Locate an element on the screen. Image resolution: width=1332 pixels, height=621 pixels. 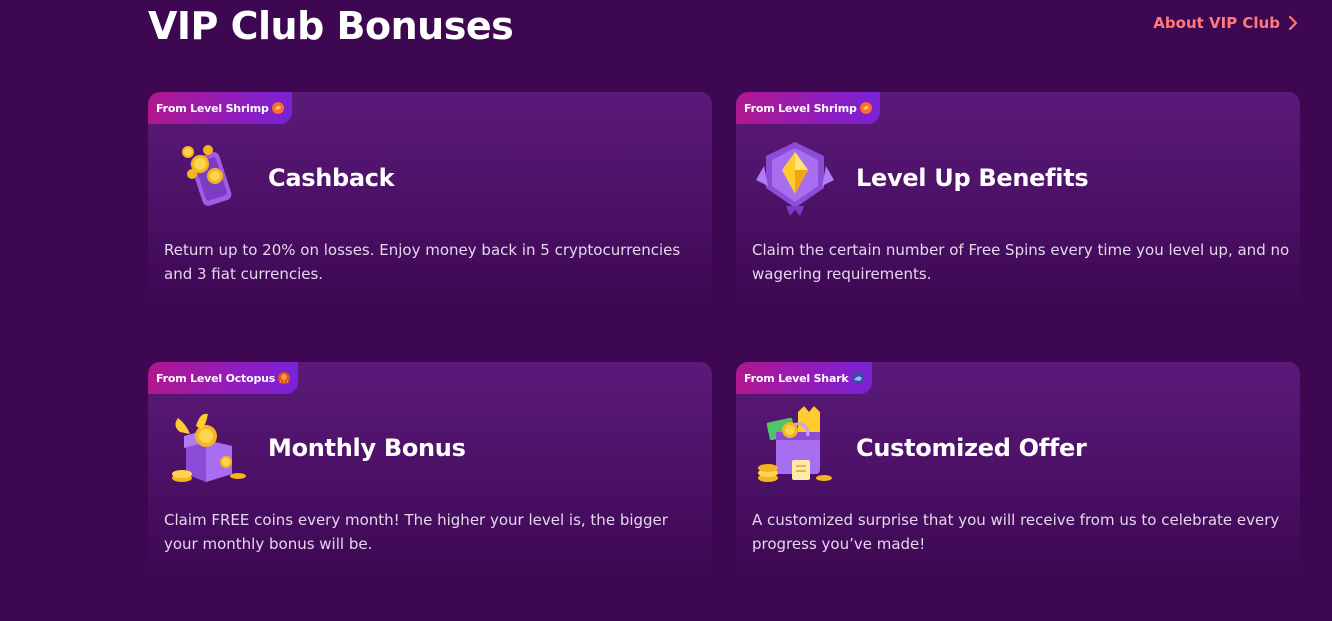
shopping-bag-icon is located at coordinates (795, 444).